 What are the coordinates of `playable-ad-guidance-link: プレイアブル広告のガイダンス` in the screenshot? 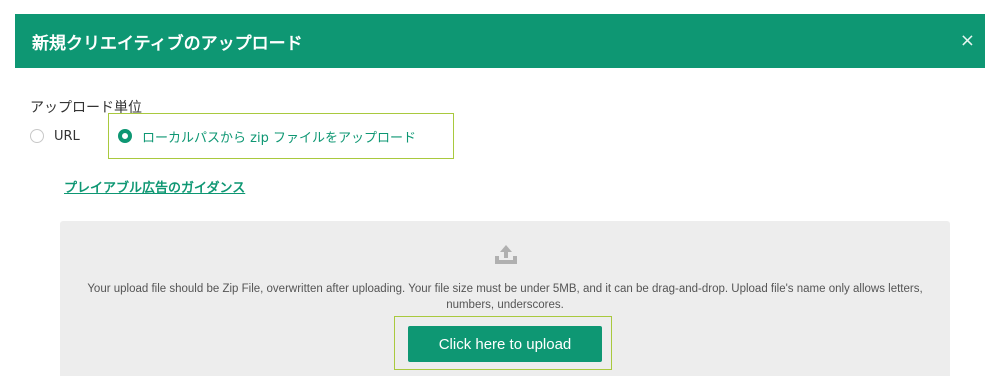 It's located at (154, 186).